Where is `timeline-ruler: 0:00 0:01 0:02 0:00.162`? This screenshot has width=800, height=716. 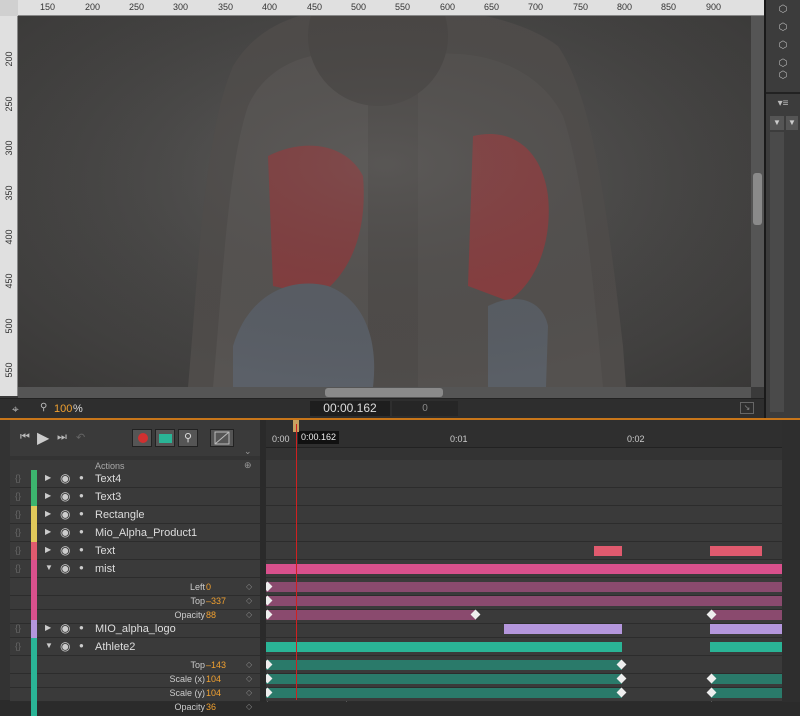
timeline-ruler: 0:00 0:01 0:02 0:00.162 is located at coordinates (524, 434).